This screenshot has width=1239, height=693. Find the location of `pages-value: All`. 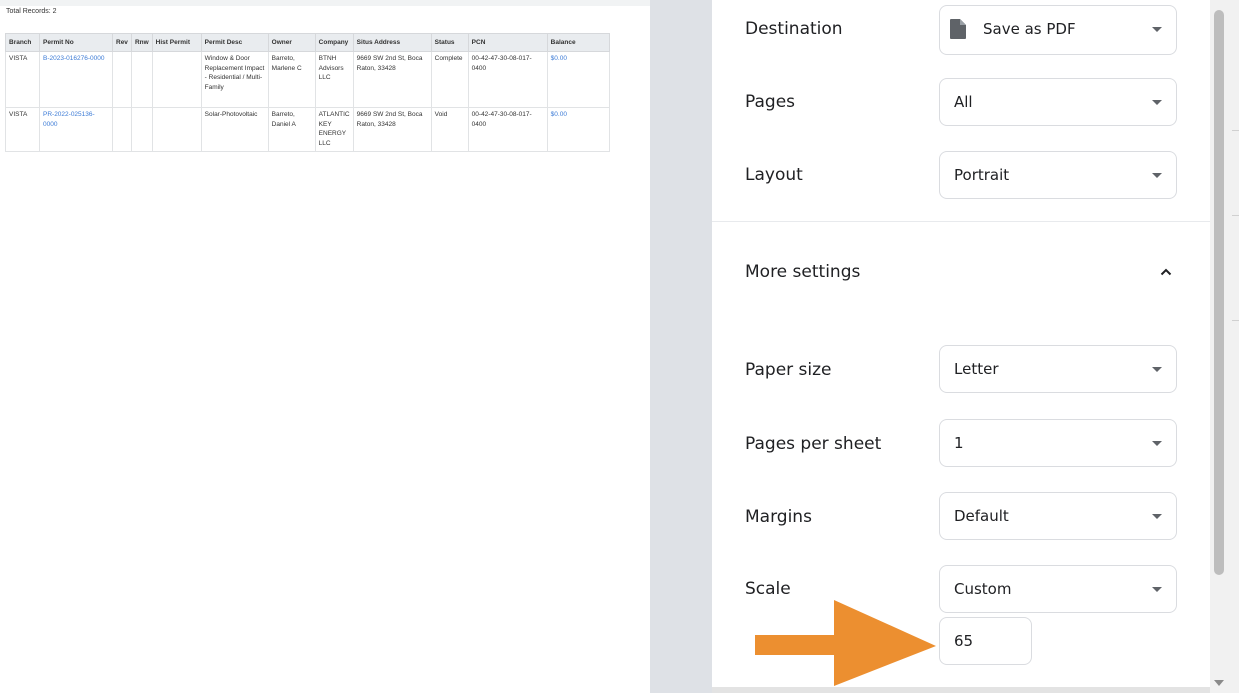

pages-value: All is located at coordinates (963, 102).